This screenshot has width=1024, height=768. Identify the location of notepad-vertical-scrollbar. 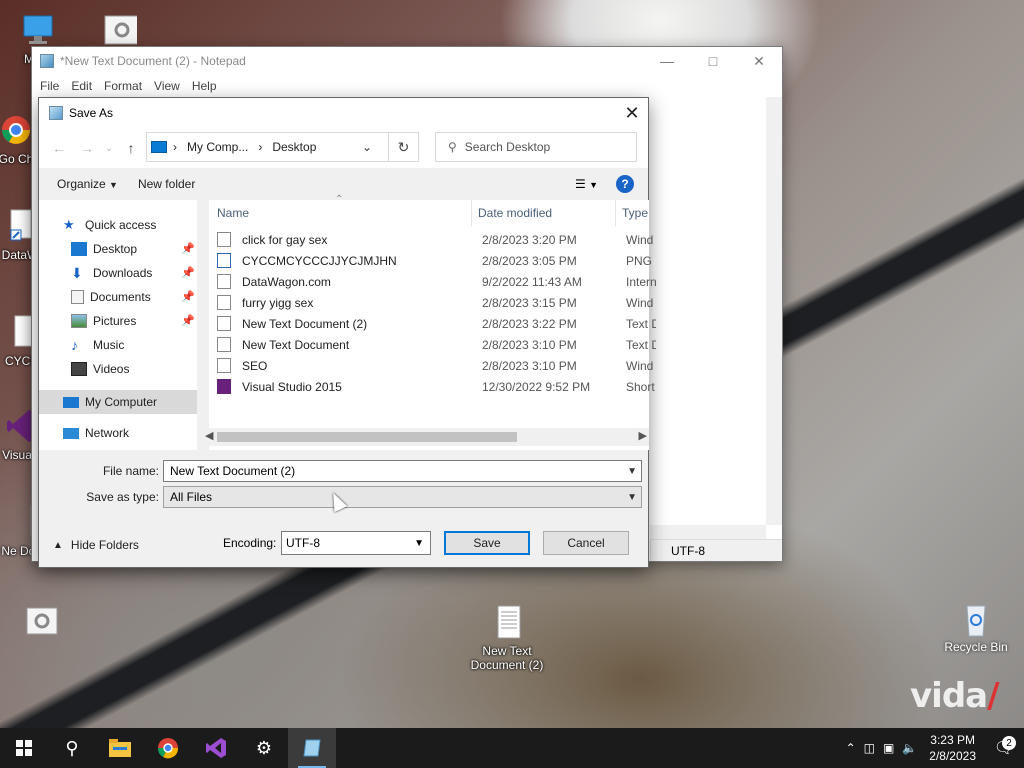
(774, 311).